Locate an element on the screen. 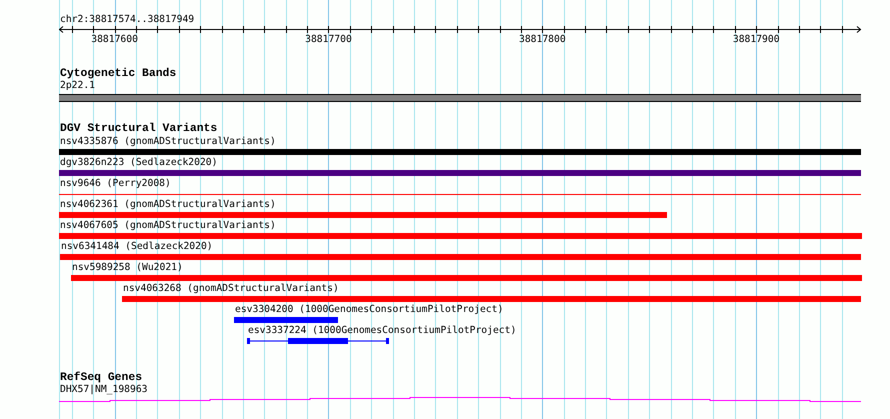 Image resolution: width=890 pixels, height=419 pixels. tick-label: 38817800 is located at coordinates (542, 40).